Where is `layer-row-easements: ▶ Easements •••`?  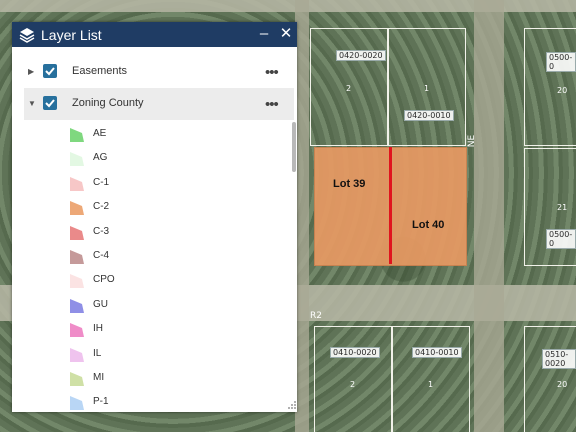 layer-row-easements: ▶ Easements ••• is located at coordinates (159, 72).